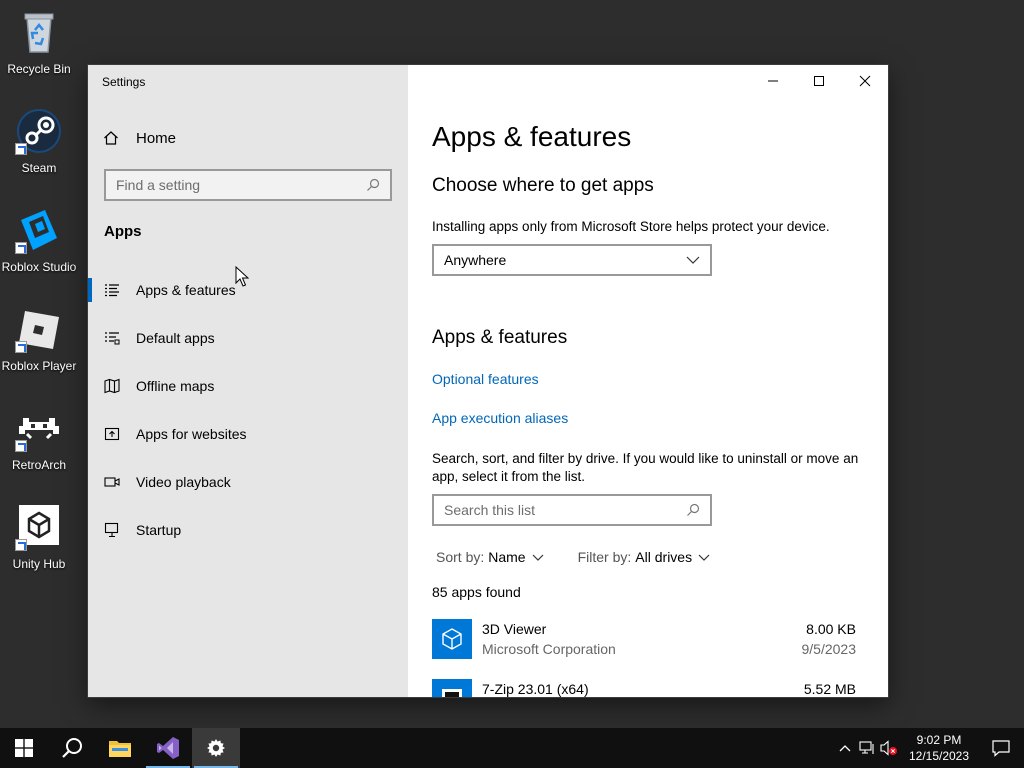  I want to click on app-name: 3D Viewer, so click(514, 629).